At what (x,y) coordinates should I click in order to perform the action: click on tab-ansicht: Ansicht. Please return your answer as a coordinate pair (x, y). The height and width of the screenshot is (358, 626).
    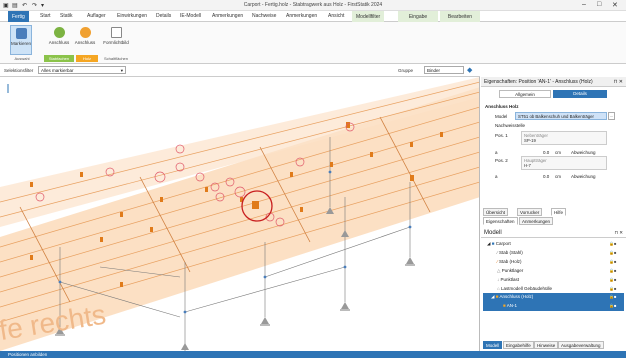
    Looking at the image, I should click on (336, 16).